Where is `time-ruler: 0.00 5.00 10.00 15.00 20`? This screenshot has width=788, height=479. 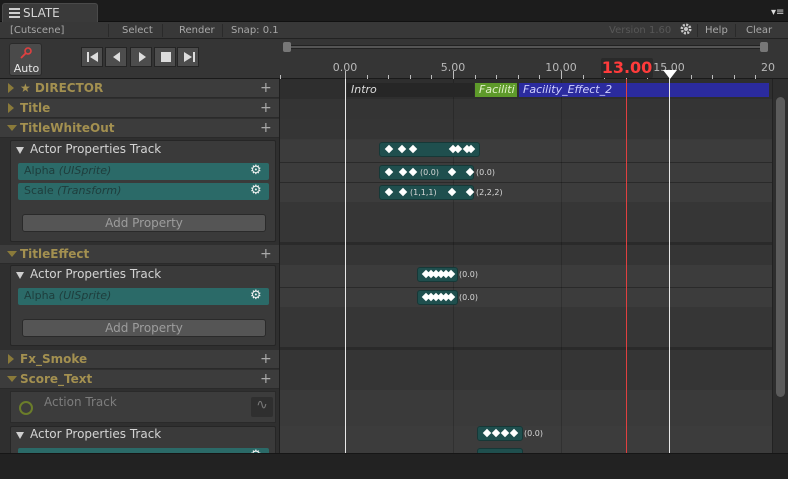
time-ruler: 0.00 5.00 10.00 15.00 20 is located at coordinates (527, 69).